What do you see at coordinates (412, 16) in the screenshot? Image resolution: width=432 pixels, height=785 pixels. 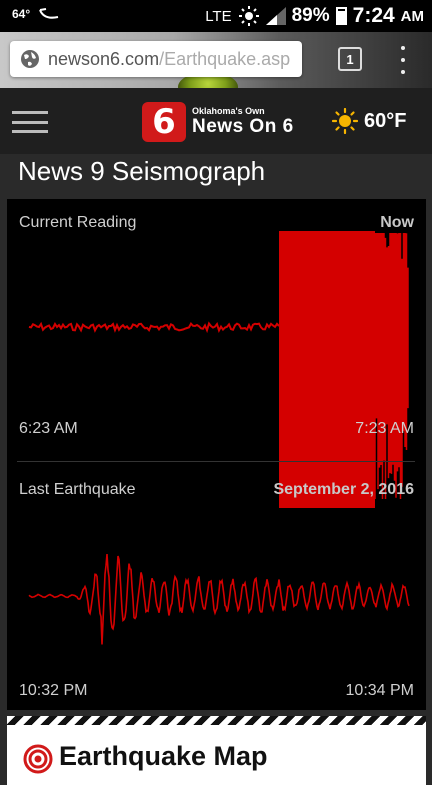 I see `clock-ampm: AM` at bounding box center [412, 16].